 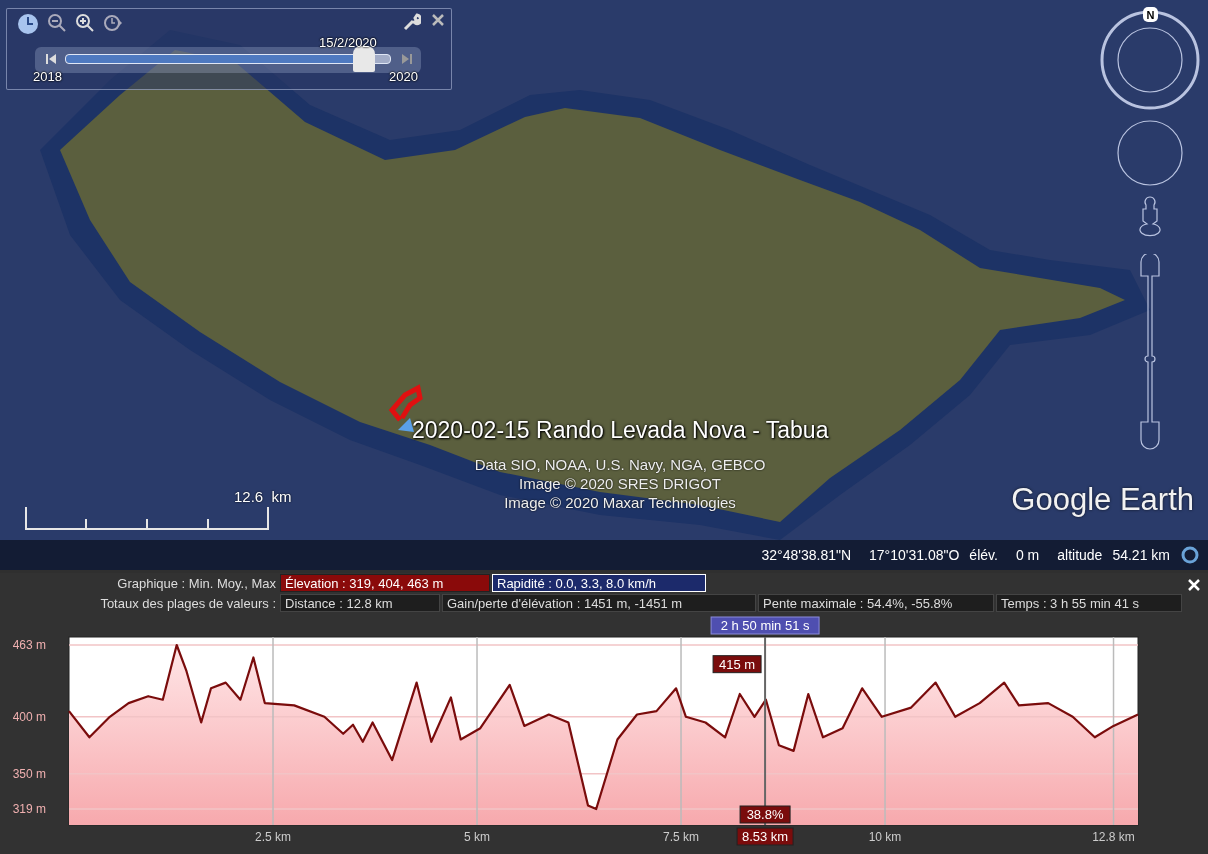 What do you see at coordinates (620, 430) in the screenshot?
I see `track-label: 2020-02-15 Rando Levada Nova - Tabua` at bounding box center [620, 430].